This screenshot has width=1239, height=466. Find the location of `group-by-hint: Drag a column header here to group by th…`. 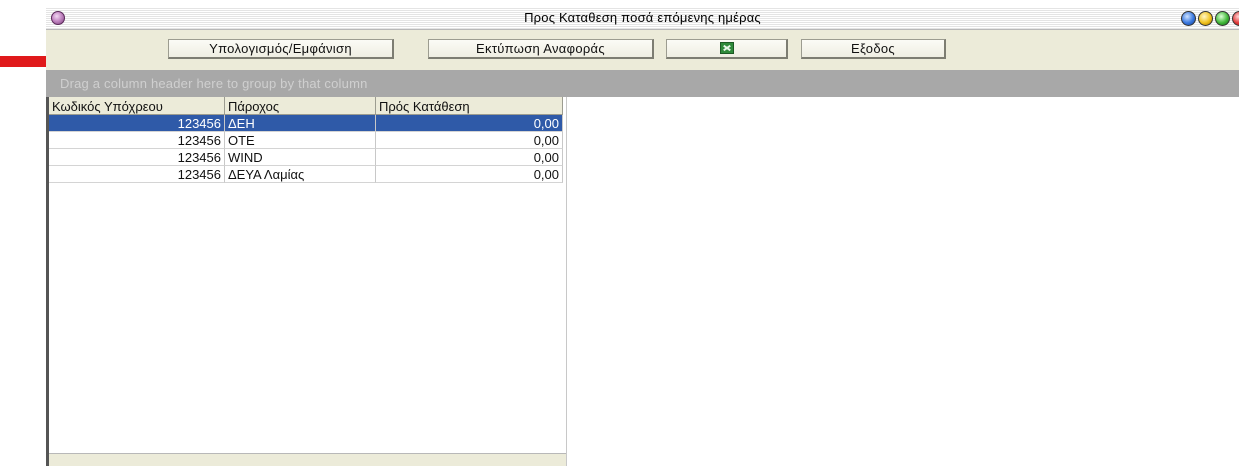

group-by-hint: Drag a column header here to group by th… is located at coordinates (214, 83).